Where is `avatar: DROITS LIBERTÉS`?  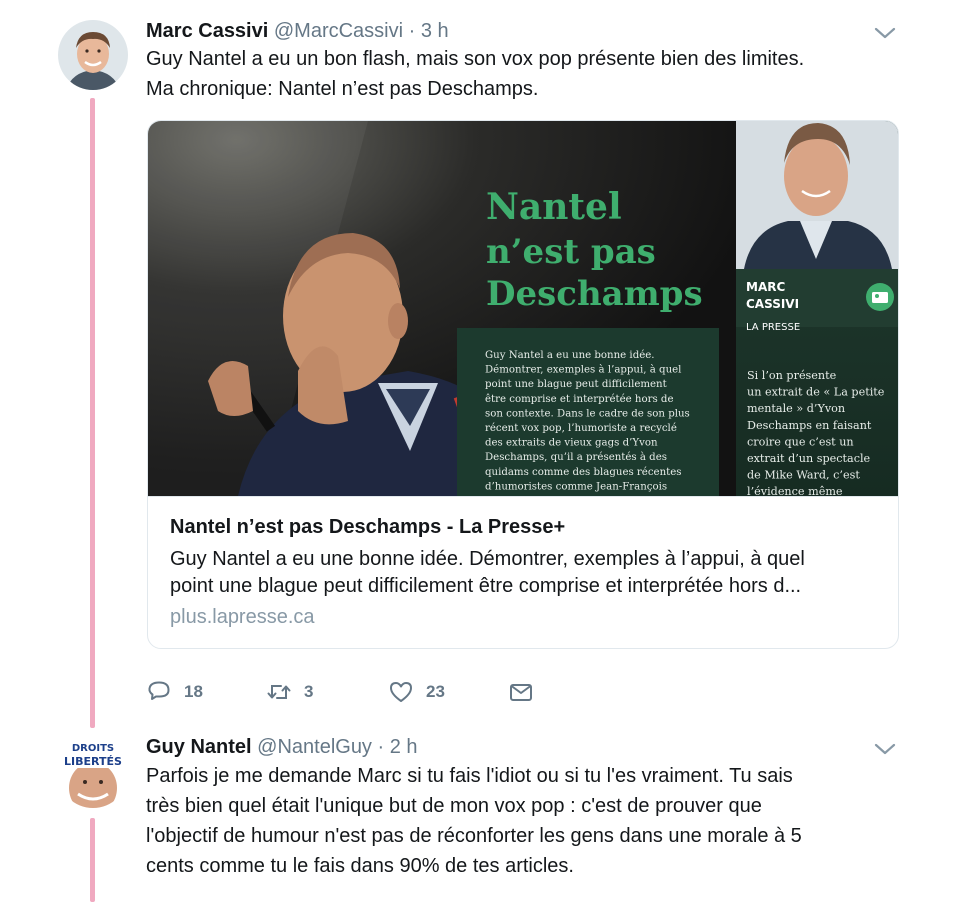 avatar: DROITS LIBERTÉS is located at coordinates (93, 773).